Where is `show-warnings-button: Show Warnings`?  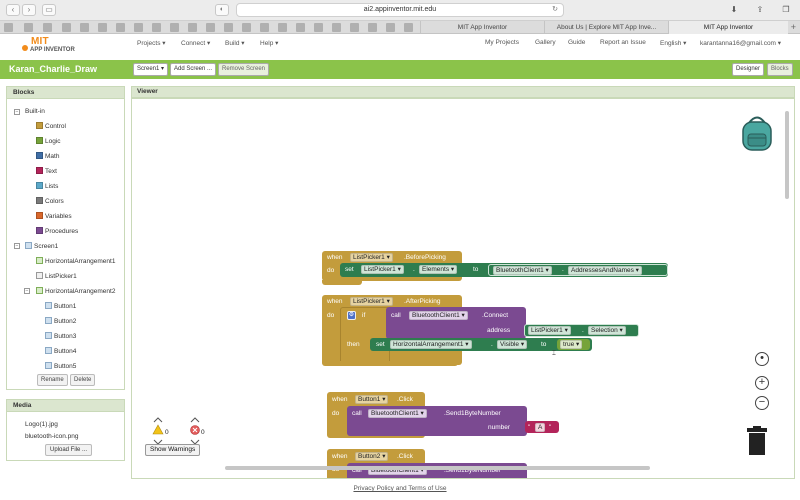
show-warnings-button: Show Warnings is located at coordinates (173, 450).